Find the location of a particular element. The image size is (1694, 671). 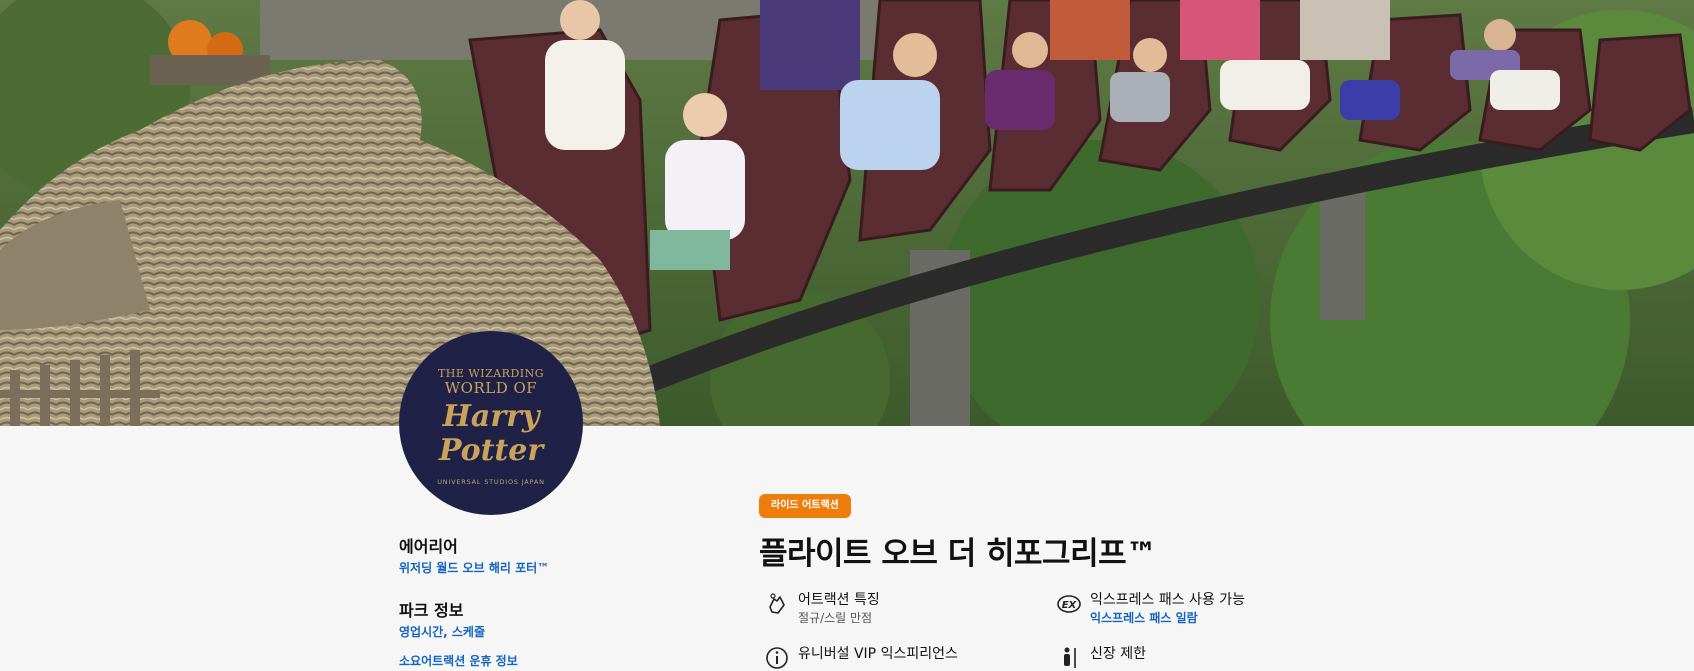

logo-line-1: THE WIZARDING is located at coordinates (491, 373).